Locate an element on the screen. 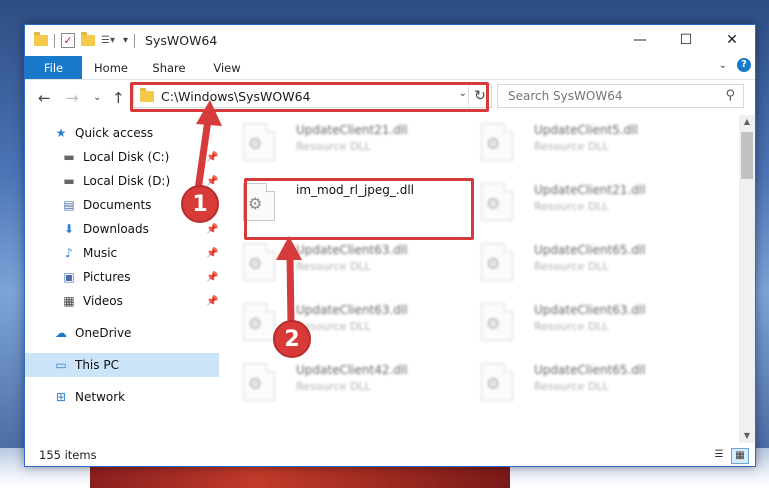  callout-step-2: 2 is located at coordinates (292, 339).